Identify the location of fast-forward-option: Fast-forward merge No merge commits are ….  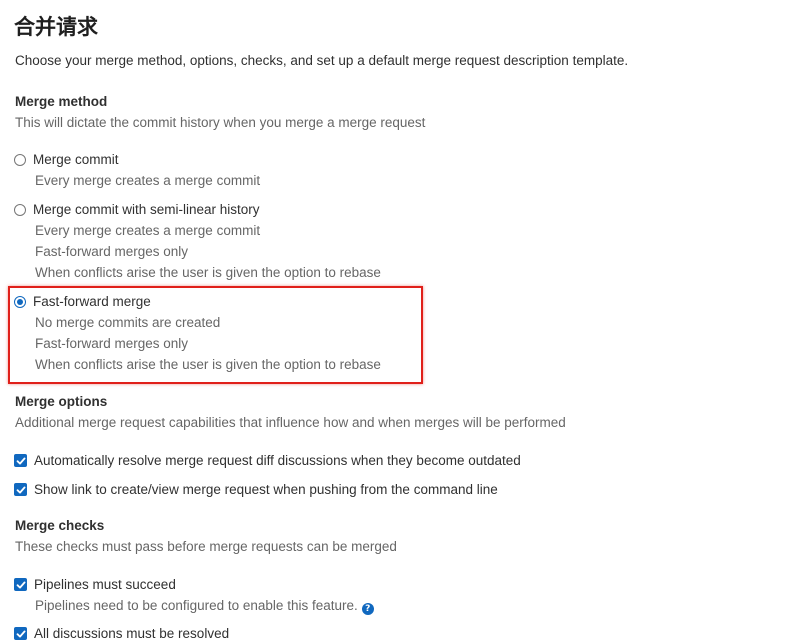
(197, 333).